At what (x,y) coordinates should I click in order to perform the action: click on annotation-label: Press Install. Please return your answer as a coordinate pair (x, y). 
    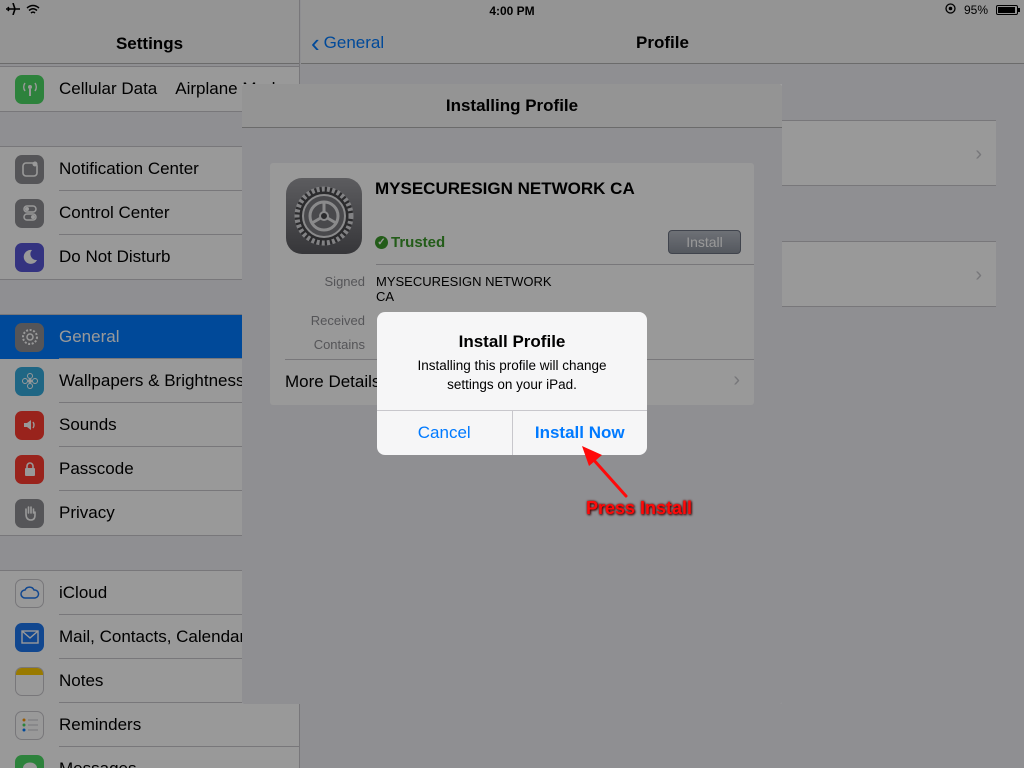
    Looking at the image, I should click on (639, 508).